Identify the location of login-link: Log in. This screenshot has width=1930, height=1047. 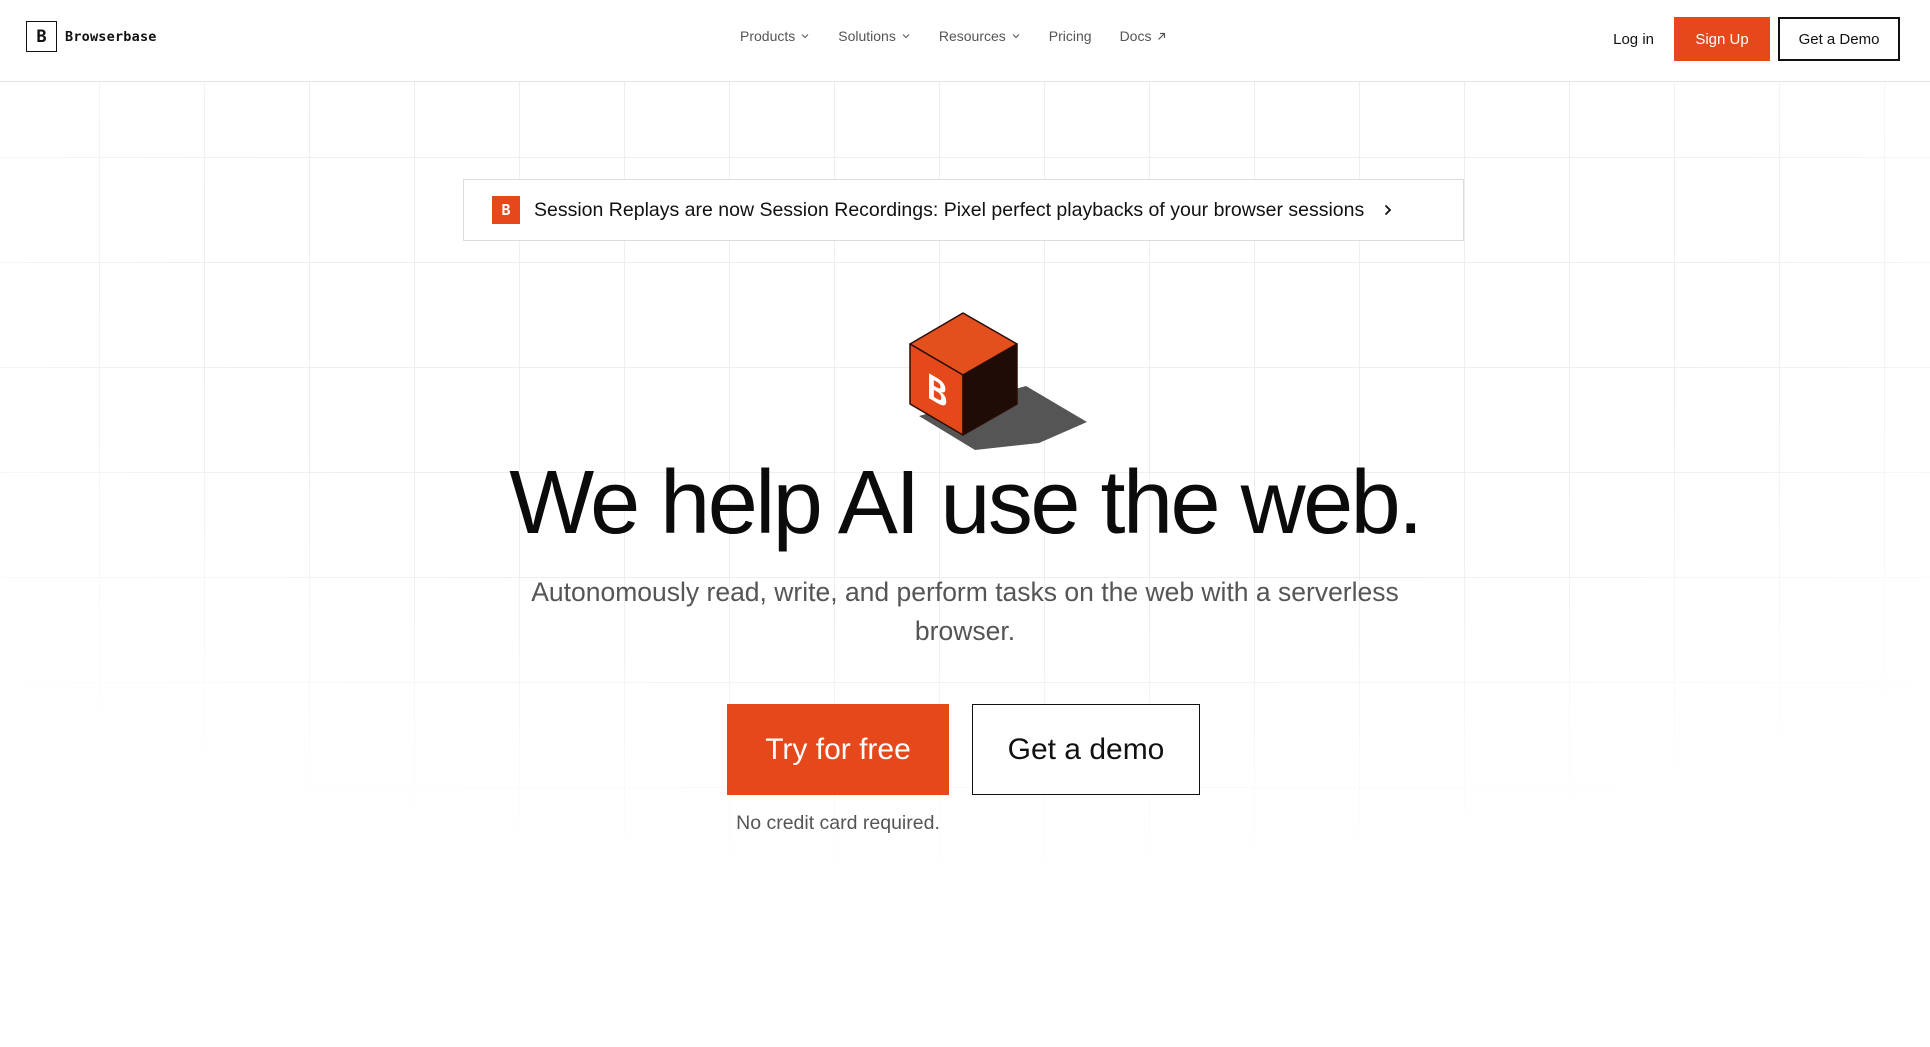
(1633, 39).